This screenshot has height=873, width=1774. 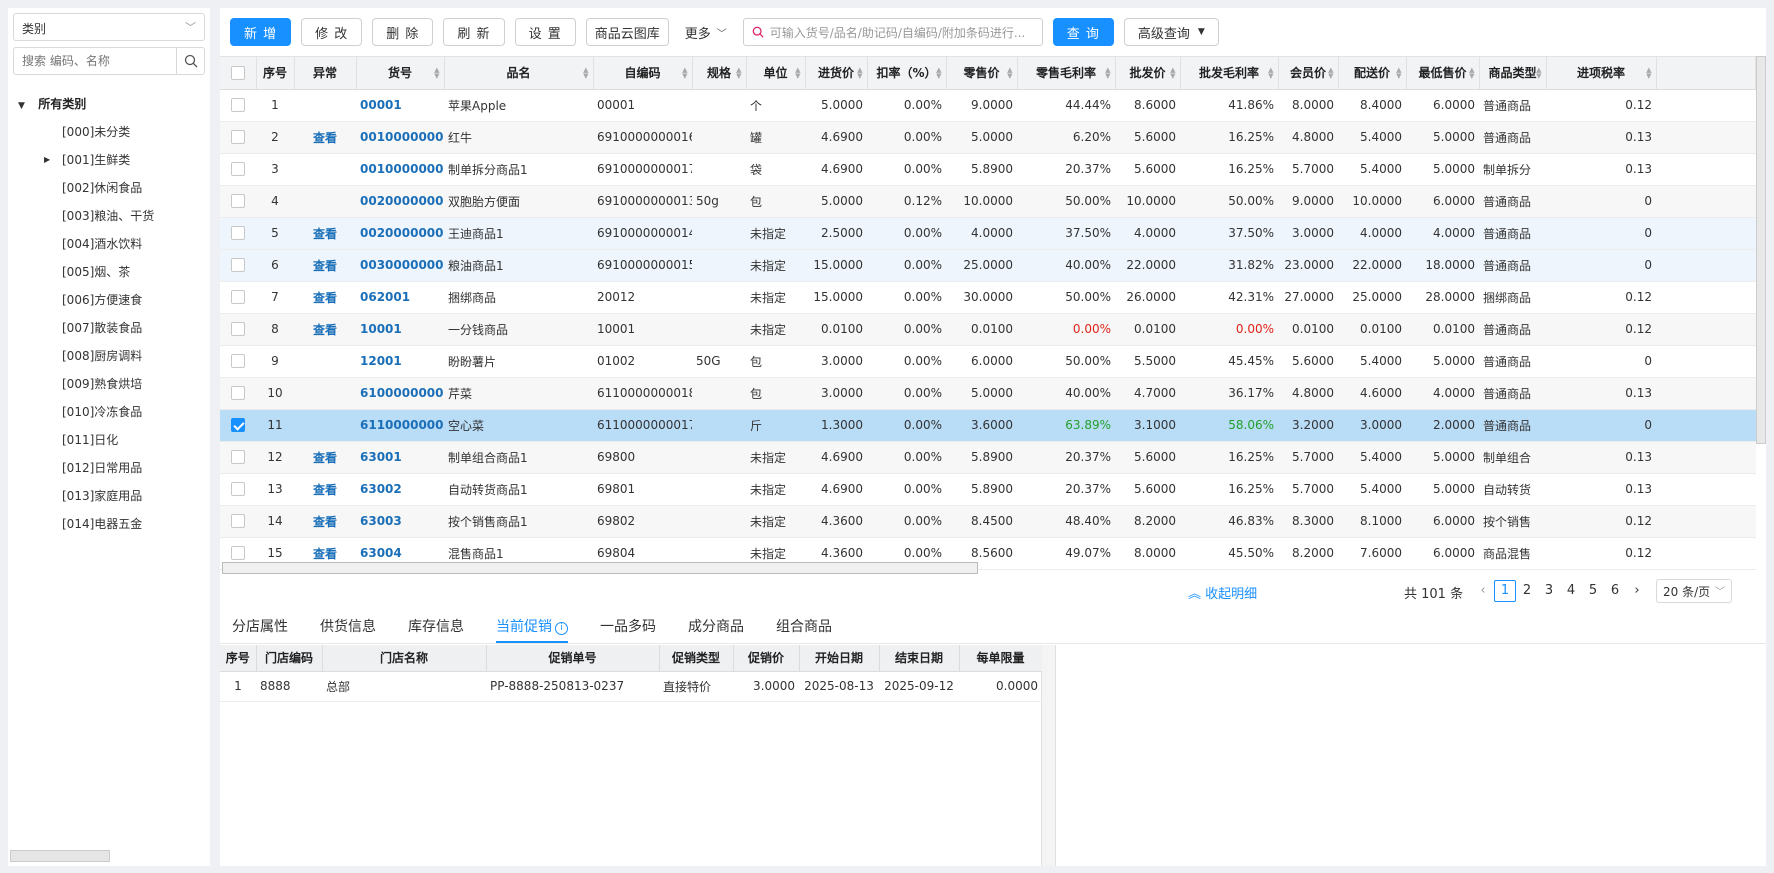 I want to click on cell-code: 0020000000015, so click(x=400, y=201).